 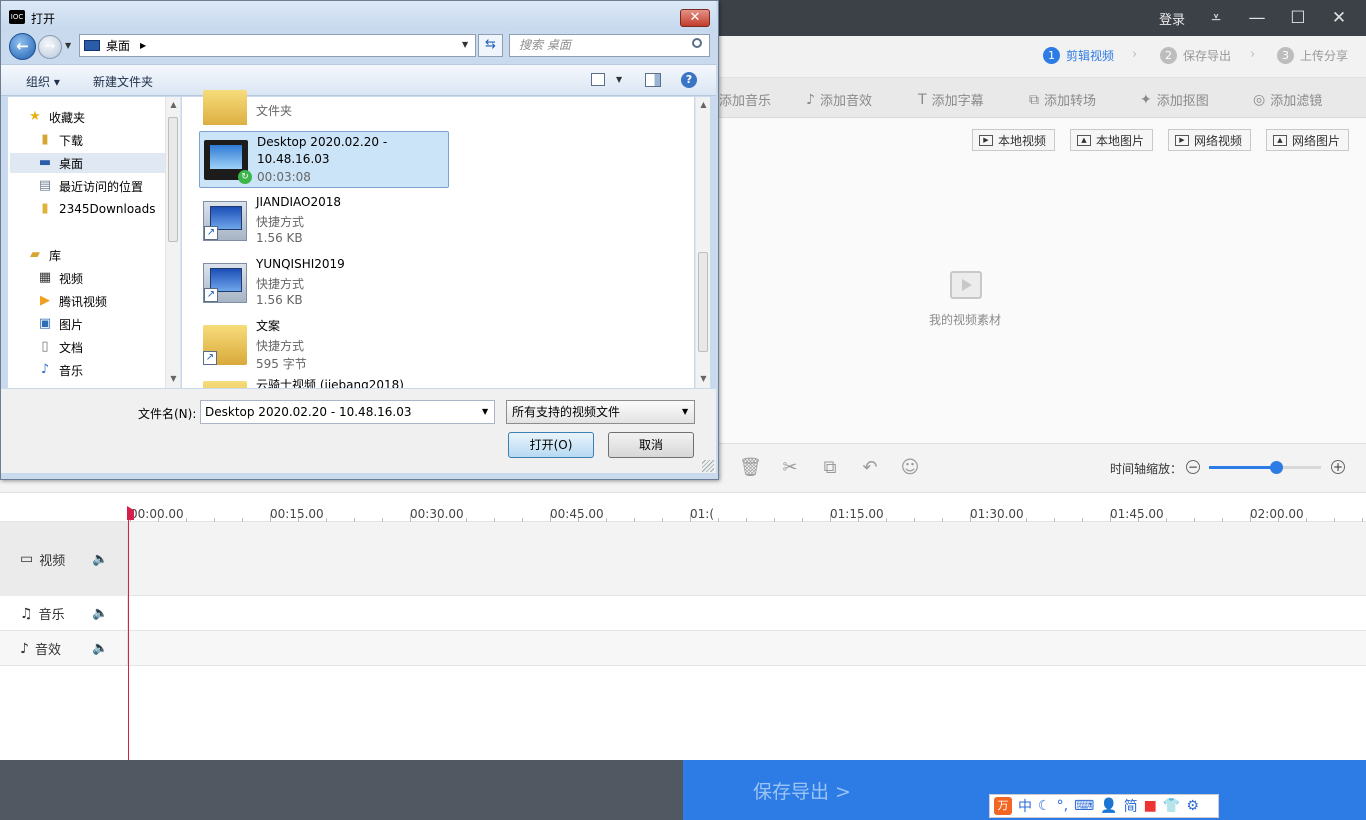 What do you see at coordinates (60, 347) in the screenshot?
I see `nav-documents: ▯ 文档` at bounding box center [60, 347].